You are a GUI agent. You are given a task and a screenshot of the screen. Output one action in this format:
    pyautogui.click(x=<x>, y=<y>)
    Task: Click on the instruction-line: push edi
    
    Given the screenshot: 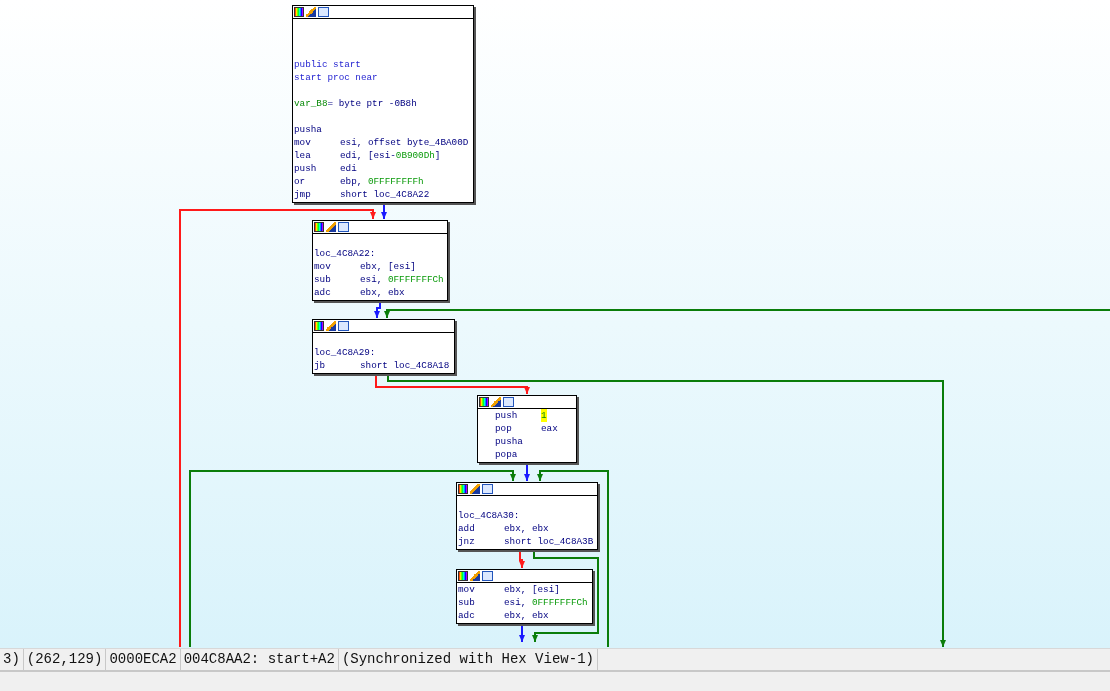 What is the action you would take?
    pyautogui.click(x=326, y=168)
    